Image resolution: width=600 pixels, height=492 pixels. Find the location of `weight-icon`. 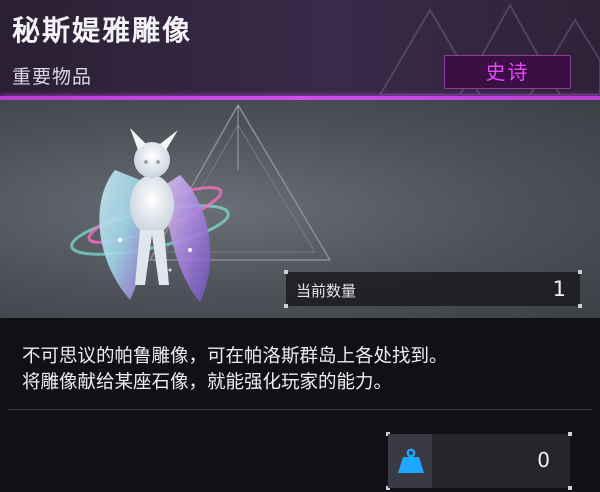

weight-icon is located at coordinates (411, 460).